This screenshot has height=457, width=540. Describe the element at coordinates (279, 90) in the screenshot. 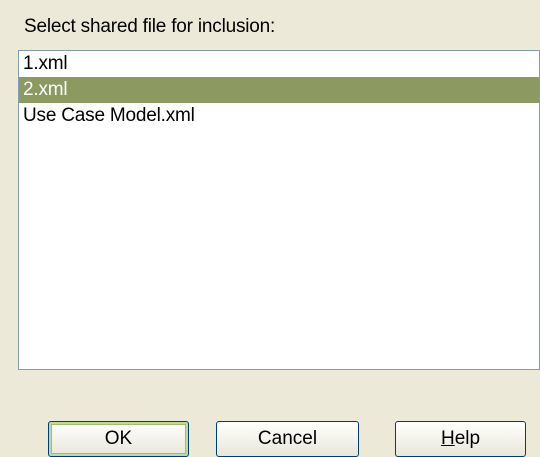

I see `list-item-selected: 2.xml` at that location.